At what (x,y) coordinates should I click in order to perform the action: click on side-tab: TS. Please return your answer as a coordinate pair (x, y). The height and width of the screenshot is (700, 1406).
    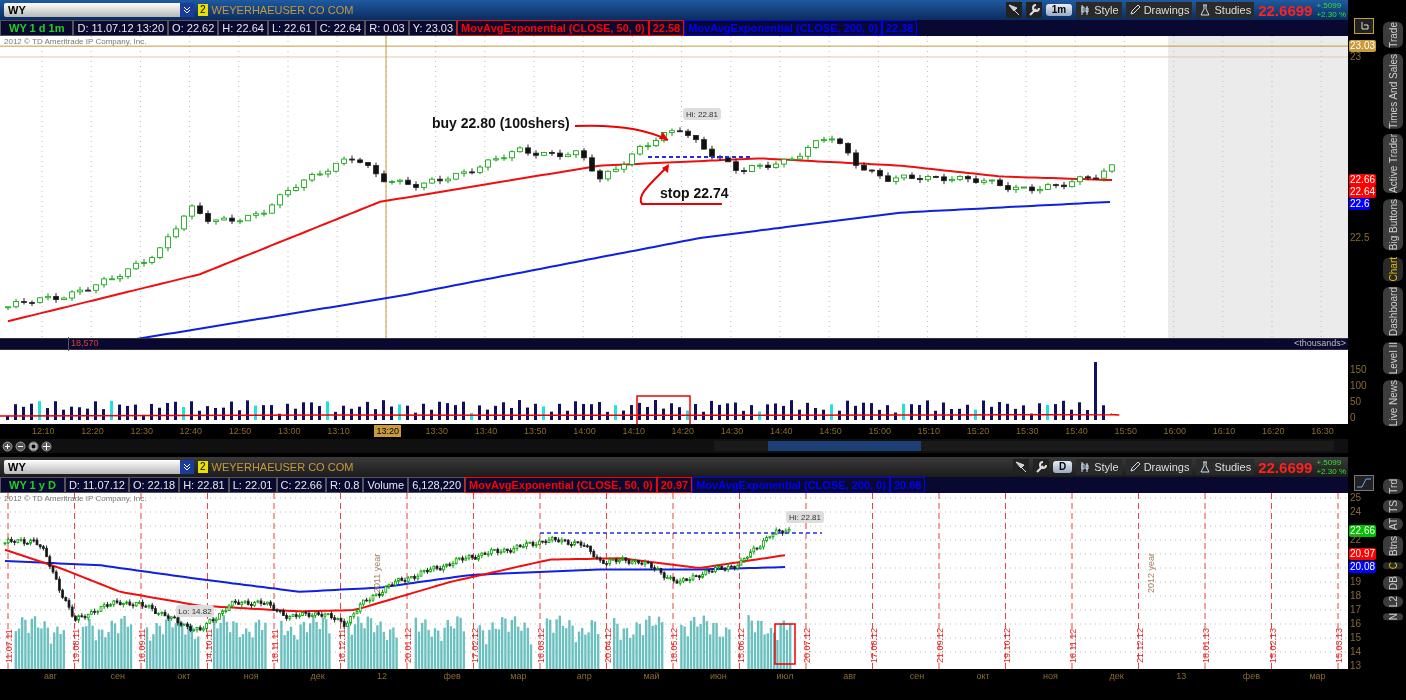
    Looking at the image, I should click on (1393, 506).